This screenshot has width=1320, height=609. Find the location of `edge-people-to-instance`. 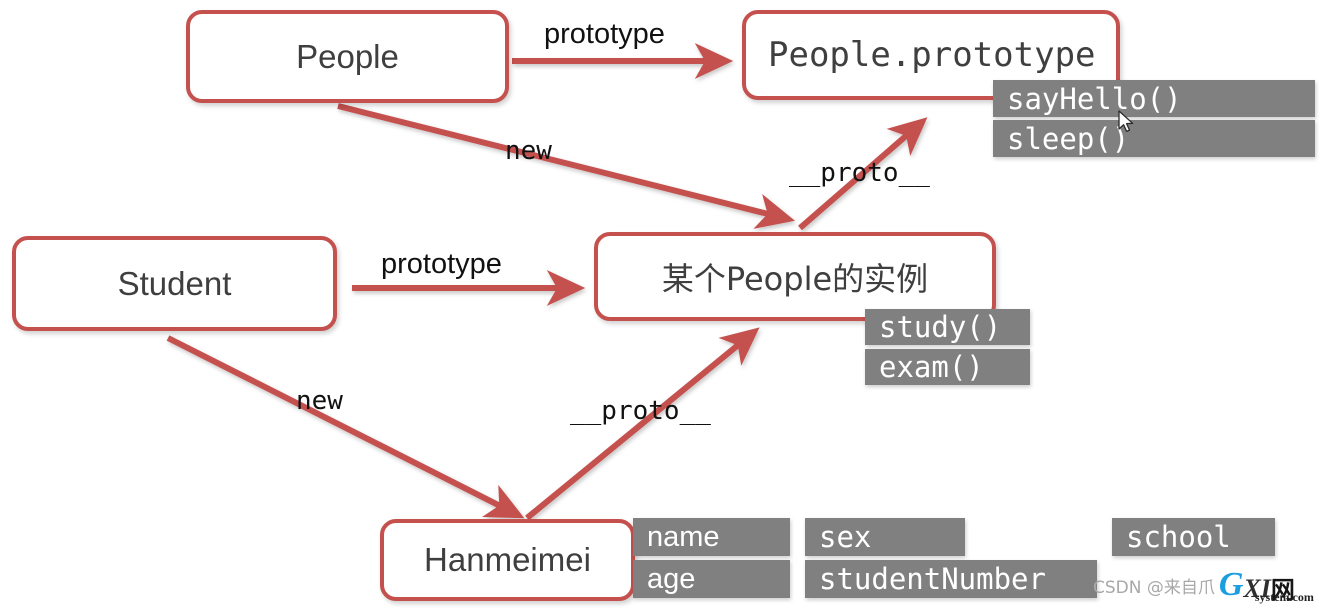

edge-people-to-instance is located at coordinates (566, 166).